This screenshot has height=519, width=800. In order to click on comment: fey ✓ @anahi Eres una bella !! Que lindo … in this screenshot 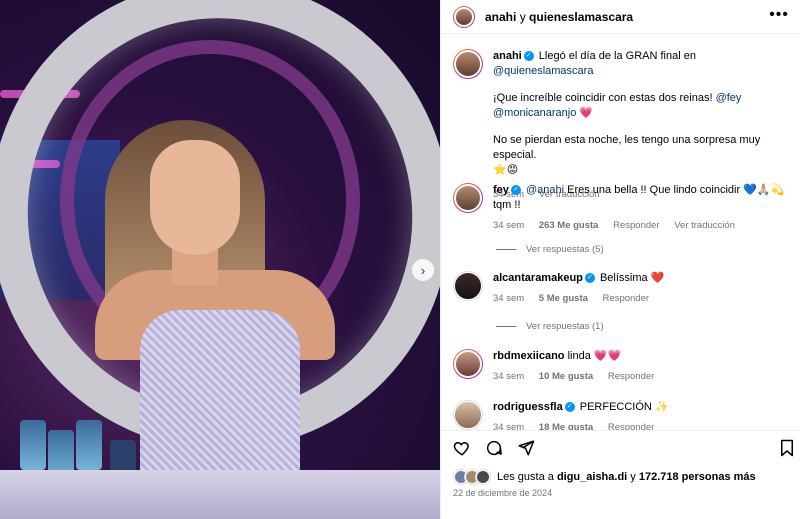, I will do `click(623, 208)`.